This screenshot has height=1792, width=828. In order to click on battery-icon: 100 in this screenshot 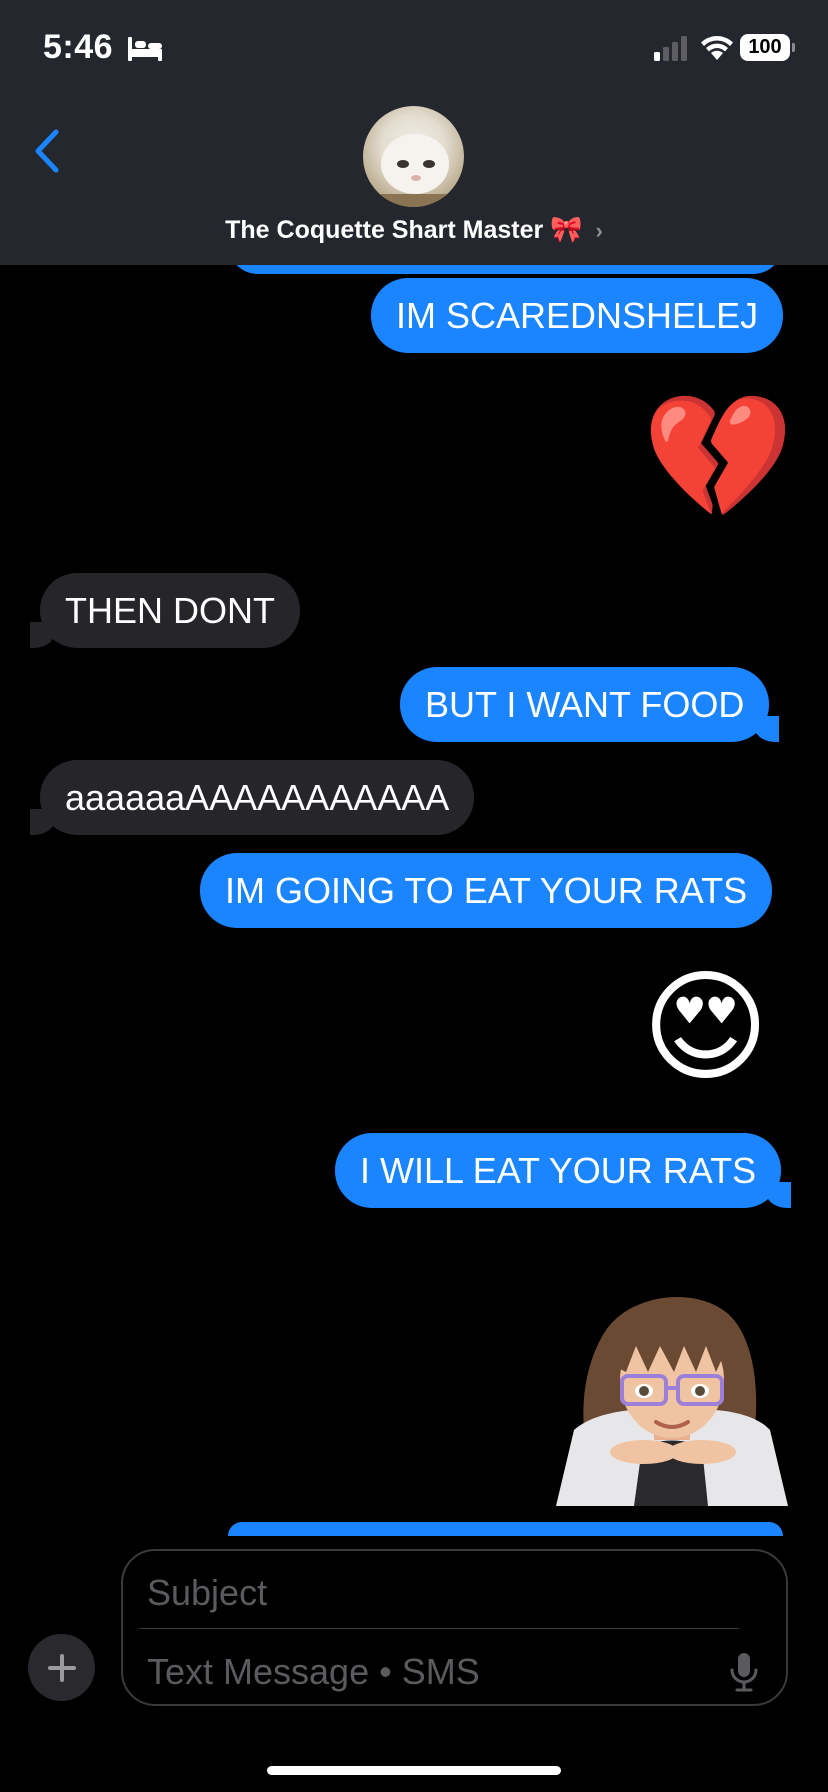, I will do `click(767, 47)`.